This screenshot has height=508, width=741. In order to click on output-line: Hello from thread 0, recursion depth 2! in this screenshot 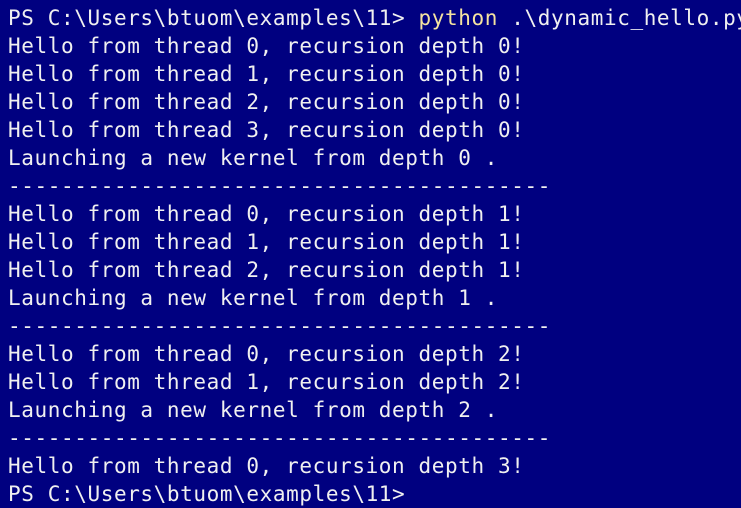, I will do `click(266, 354)`.